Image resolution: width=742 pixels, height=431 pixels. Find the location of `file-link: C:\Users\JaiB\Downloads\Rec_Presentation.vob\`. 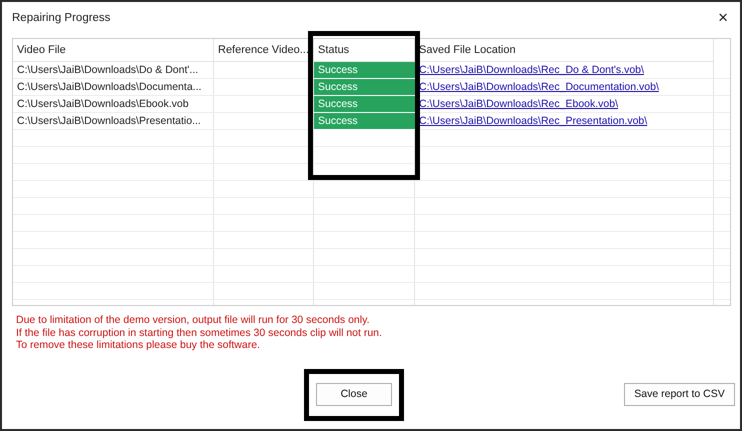

file-link: C:\Users\JaiB\Downloads\Rec_Presentation.vob\ is located at coordinates (564, 121).